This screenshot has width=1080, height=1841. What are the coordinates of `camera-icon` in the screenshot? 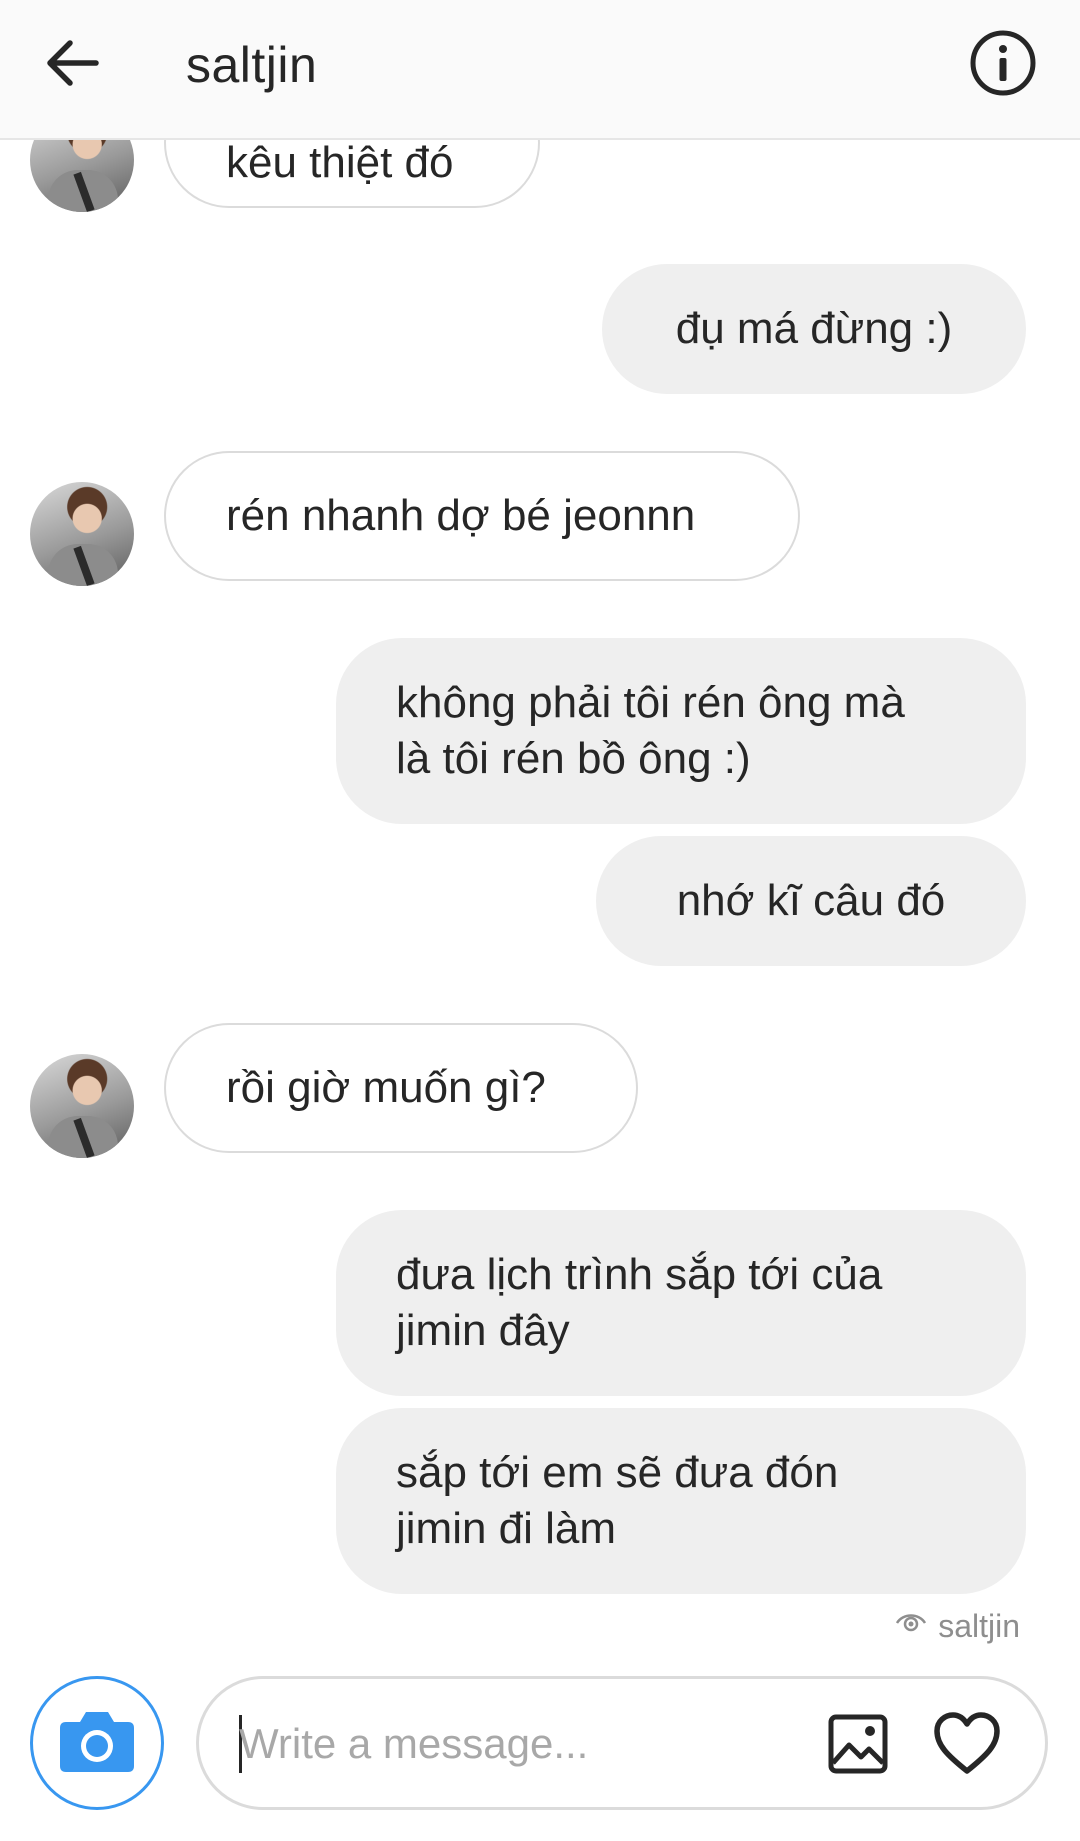 It's located at (97, 1743).